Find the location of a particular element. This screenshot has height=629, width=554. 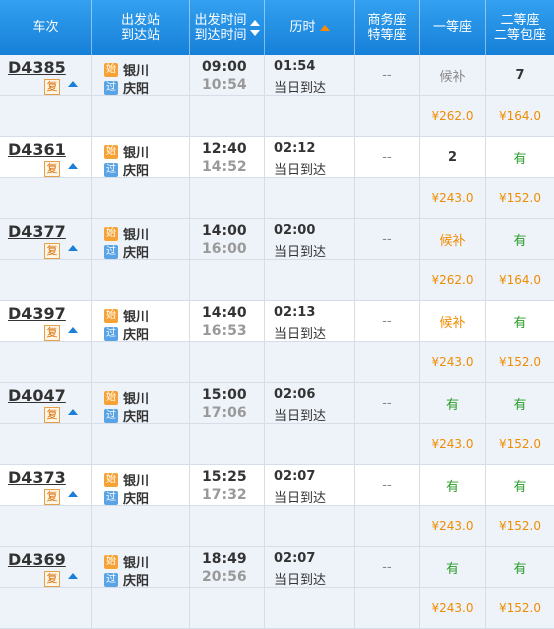

first-class-price-cell: ¥243.0 is located at coordinates (453, 608).